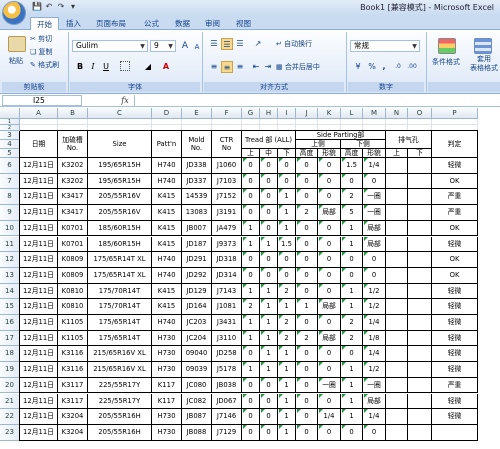 The width and height of the screenshot is (500, 449). I want to click on column-header: O, so click(420, 113).